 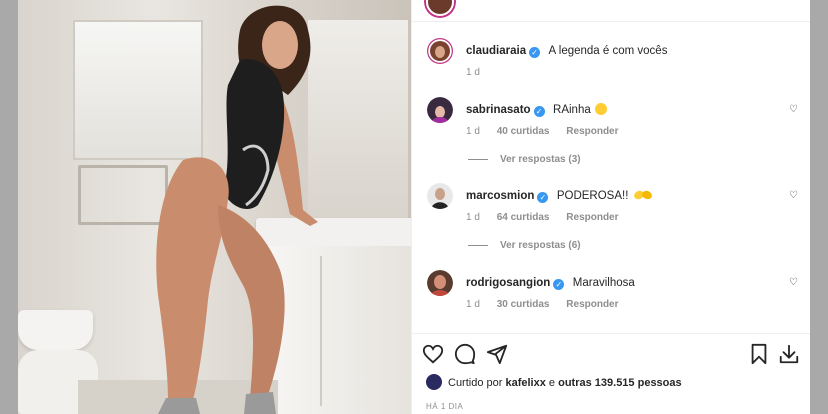 What do you see at coordinates (440, 51) in the screenshot?
I see `caption-avatar` at bounding box center [440, 51].